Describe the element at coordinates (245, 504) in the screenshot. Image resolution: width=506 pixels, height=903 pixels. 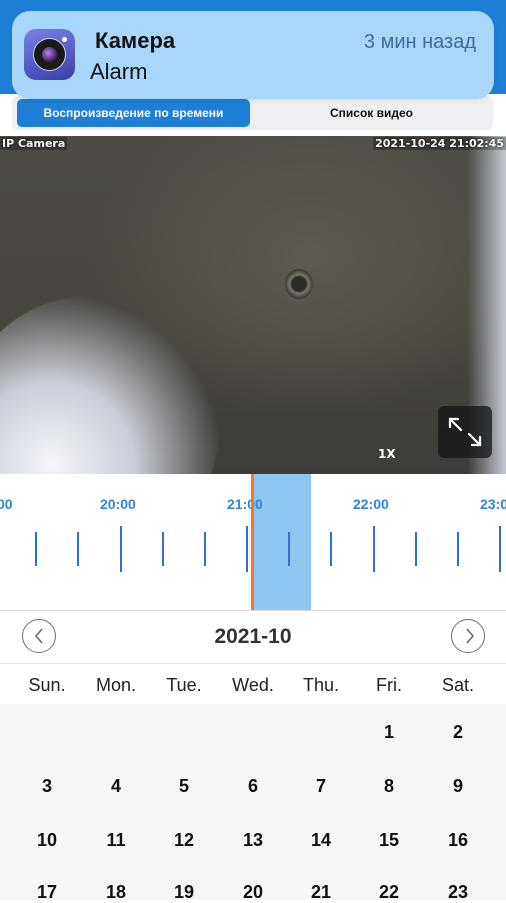
I see `timeline-label: 21:00` at that location.